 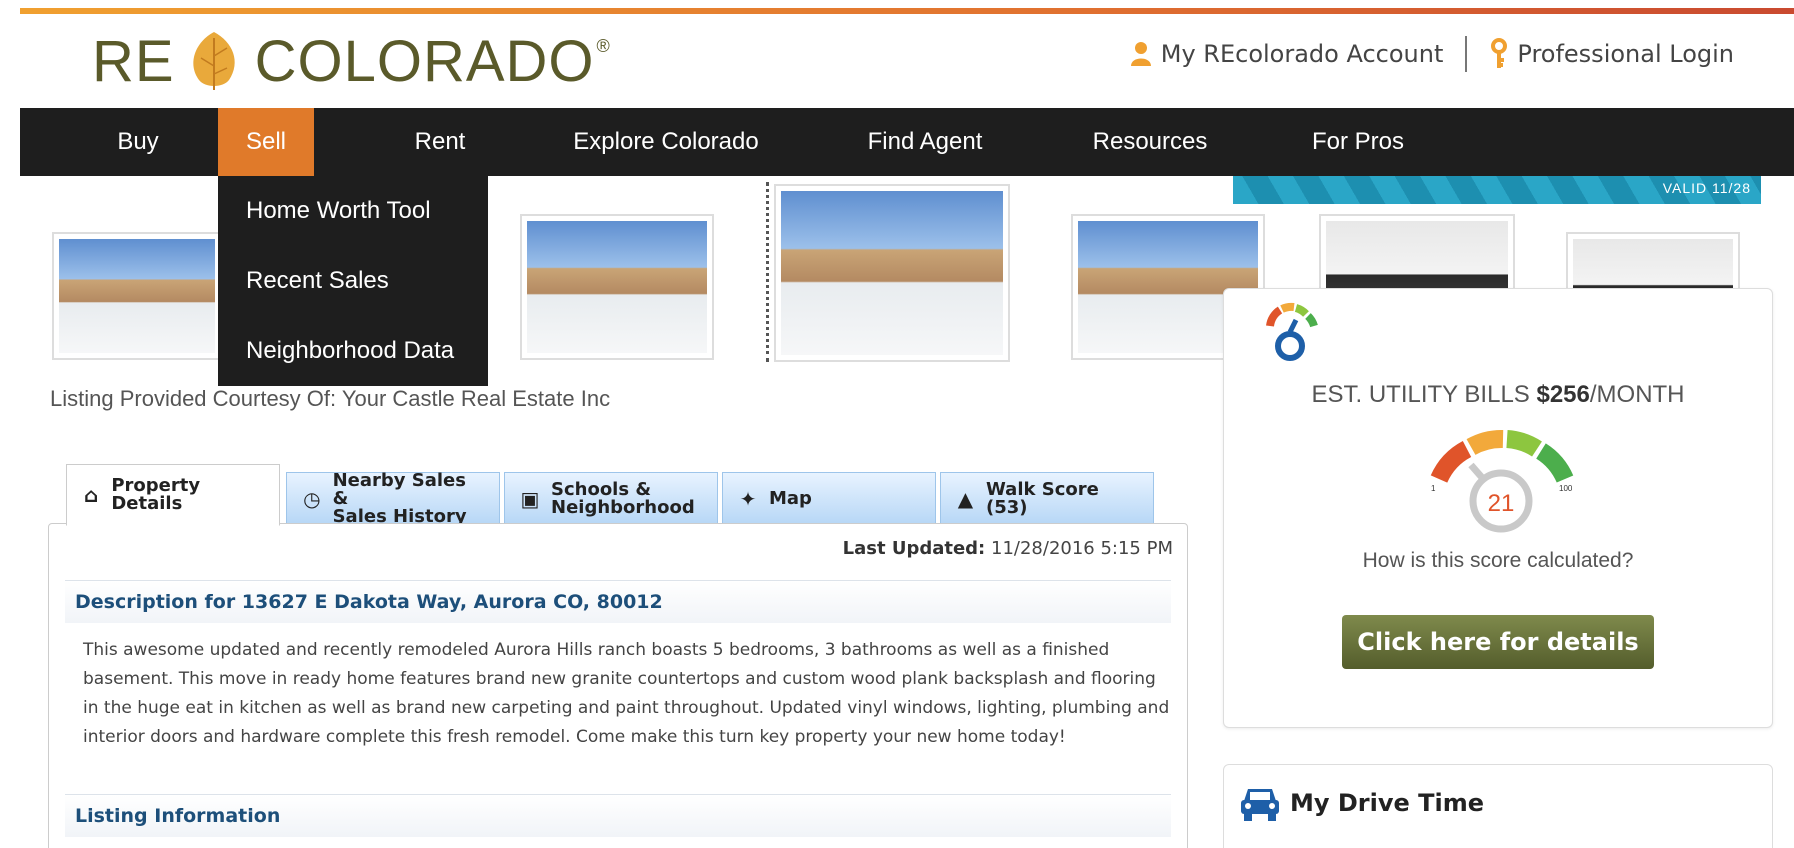 I want to click on tab-label: Schools & Neighborhood, so click(x=623, y=498).